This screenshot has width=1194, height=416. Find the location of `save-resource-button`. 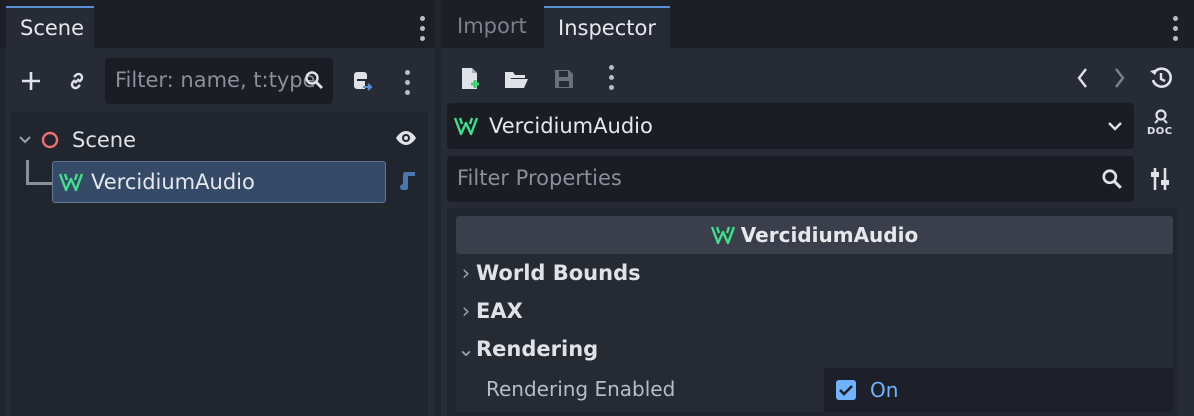

save-resource-button is located at coordinates (564, 79).